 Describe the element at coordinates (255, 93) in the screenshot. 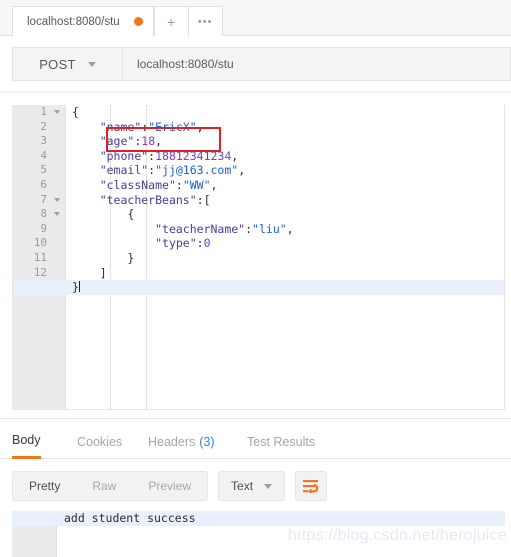

I see `url-bar-shadow` at that location.